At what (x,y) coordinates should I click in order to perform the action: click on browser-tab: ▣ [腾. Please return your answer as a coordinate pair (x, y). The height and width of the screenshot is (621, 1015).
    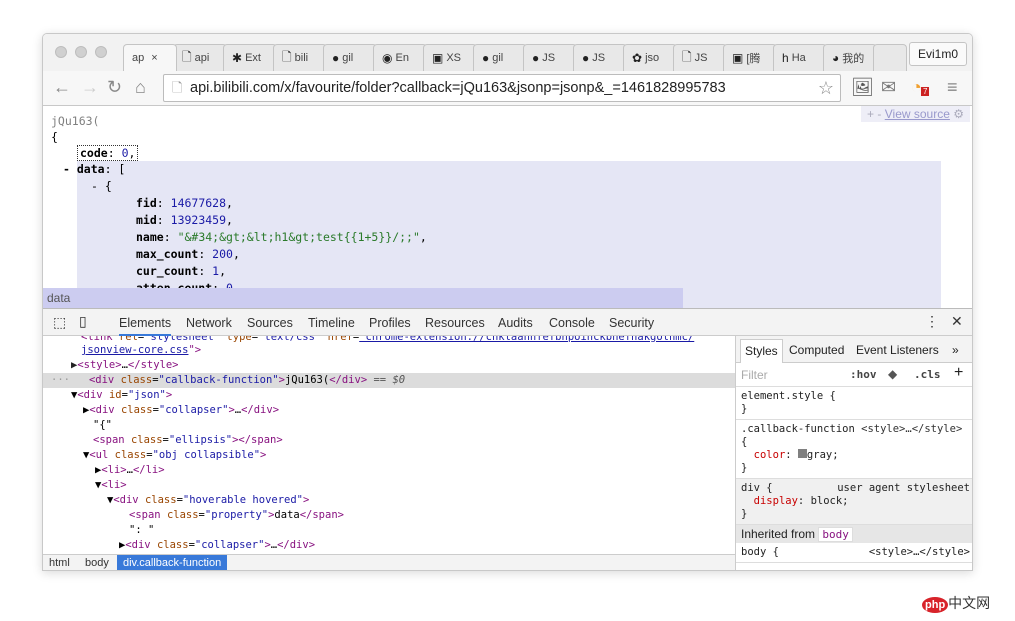
    Looking at the image, I should click on (750, 57).